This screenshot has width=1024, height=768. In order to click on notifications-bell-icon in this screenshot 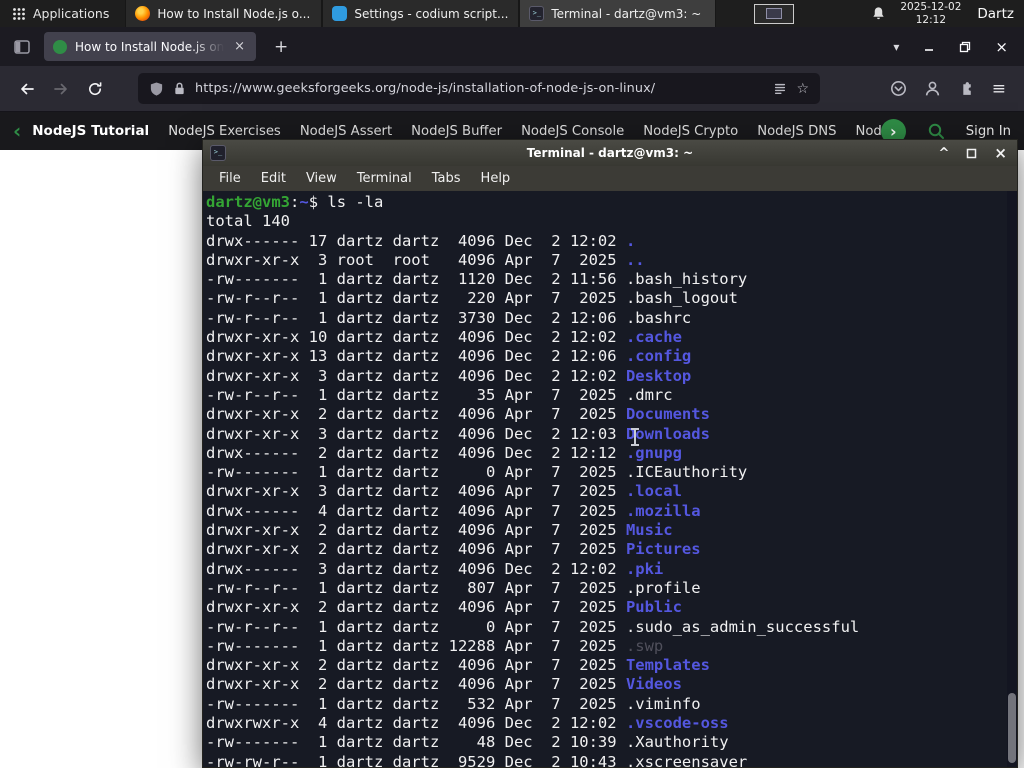, I will do `click(878, 13)`.